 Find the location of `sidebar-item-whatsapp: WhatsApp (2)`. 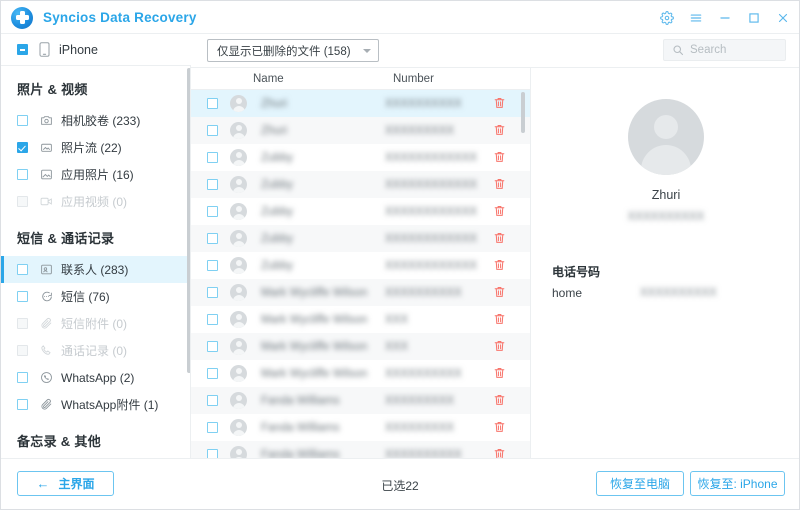

sidebar-item-whatsapp: WhatsApp (2) is located at coordinates (95, 377).